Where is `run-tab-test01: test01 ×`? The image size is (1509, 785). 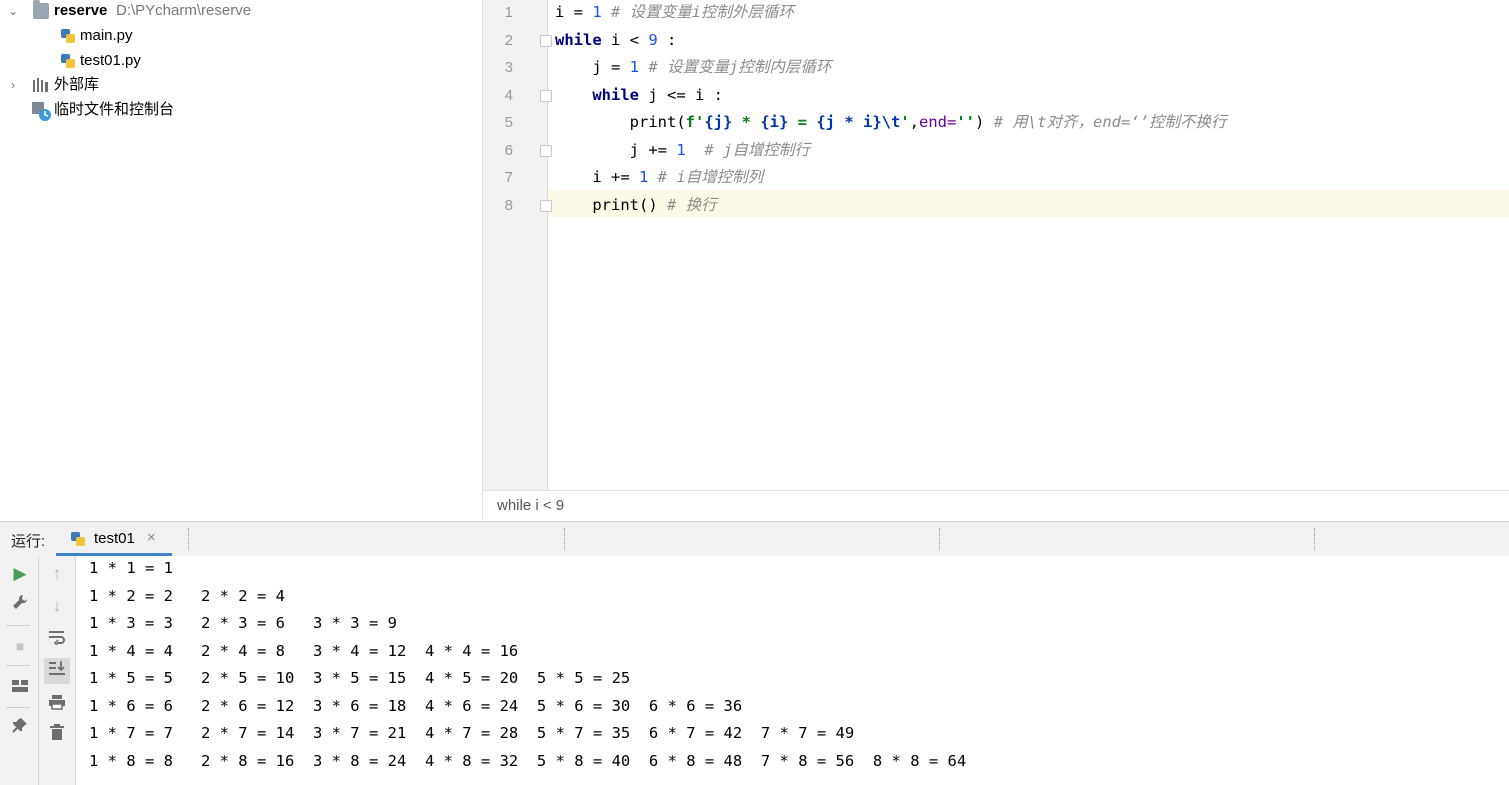 run-tab-test01: test01 × is located at coordinates (114, 539).